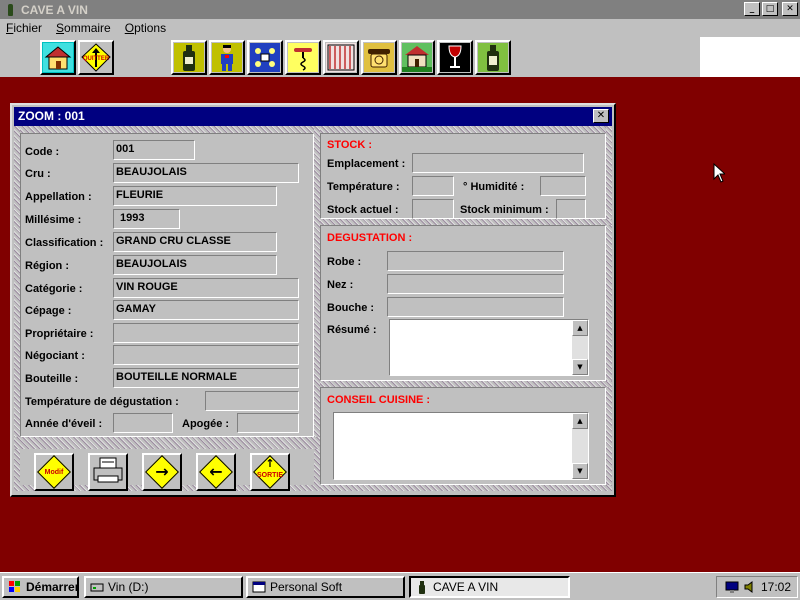 Image resolution: width=800 pixels, height=600 pixels. I want to click on task-label: Vin (D:), so click(128, 587).